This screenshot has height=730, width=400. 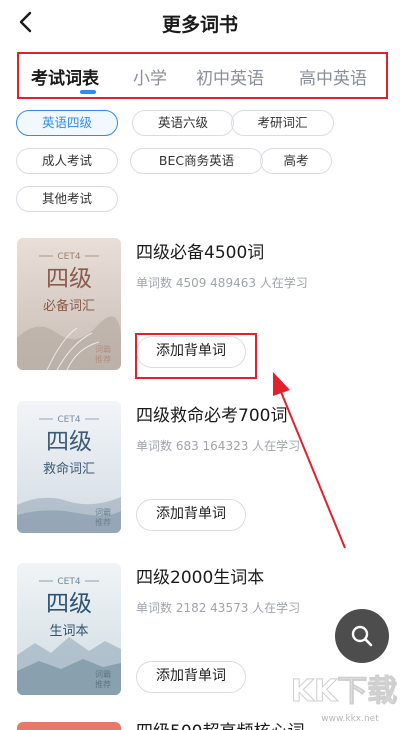 What do you see at coordinates (350, 719) in the screenshot?
I see `watermark-url: www.kkx.net` at bounding box center [350, 719].